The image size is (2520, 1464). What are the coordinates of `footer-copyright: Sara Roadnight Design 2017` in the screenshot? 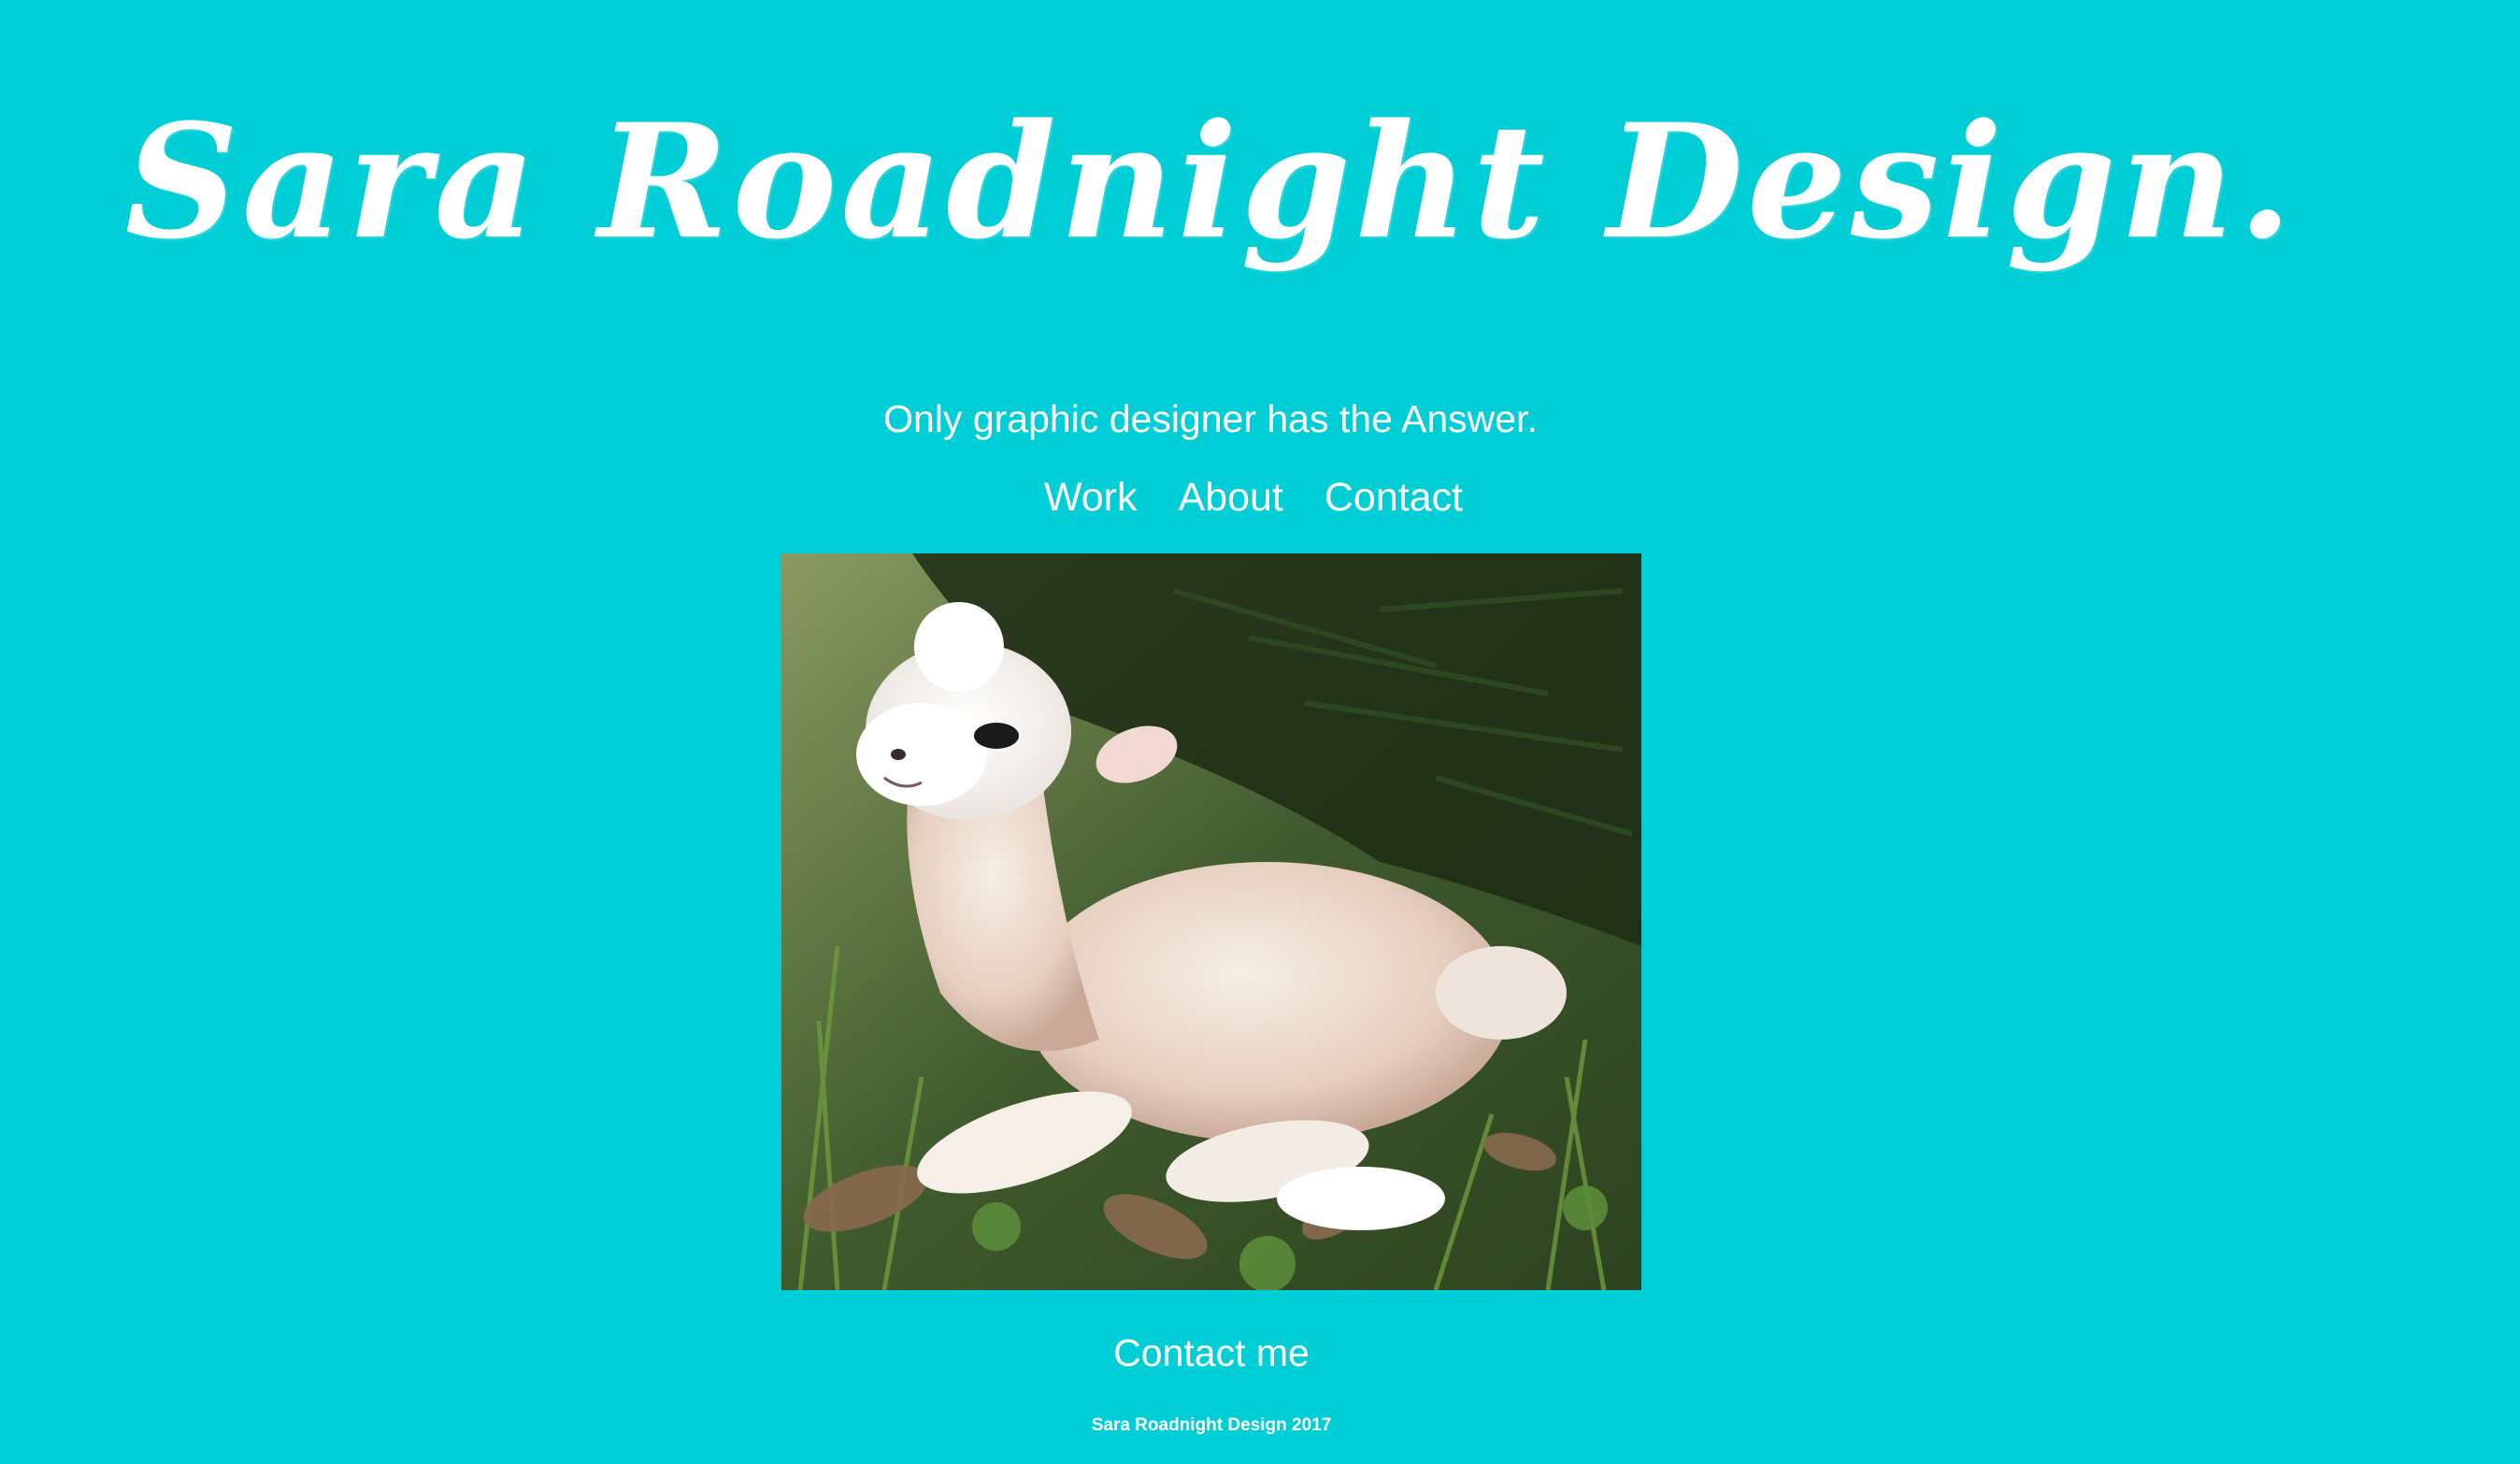 It's located at (1211, 1425).